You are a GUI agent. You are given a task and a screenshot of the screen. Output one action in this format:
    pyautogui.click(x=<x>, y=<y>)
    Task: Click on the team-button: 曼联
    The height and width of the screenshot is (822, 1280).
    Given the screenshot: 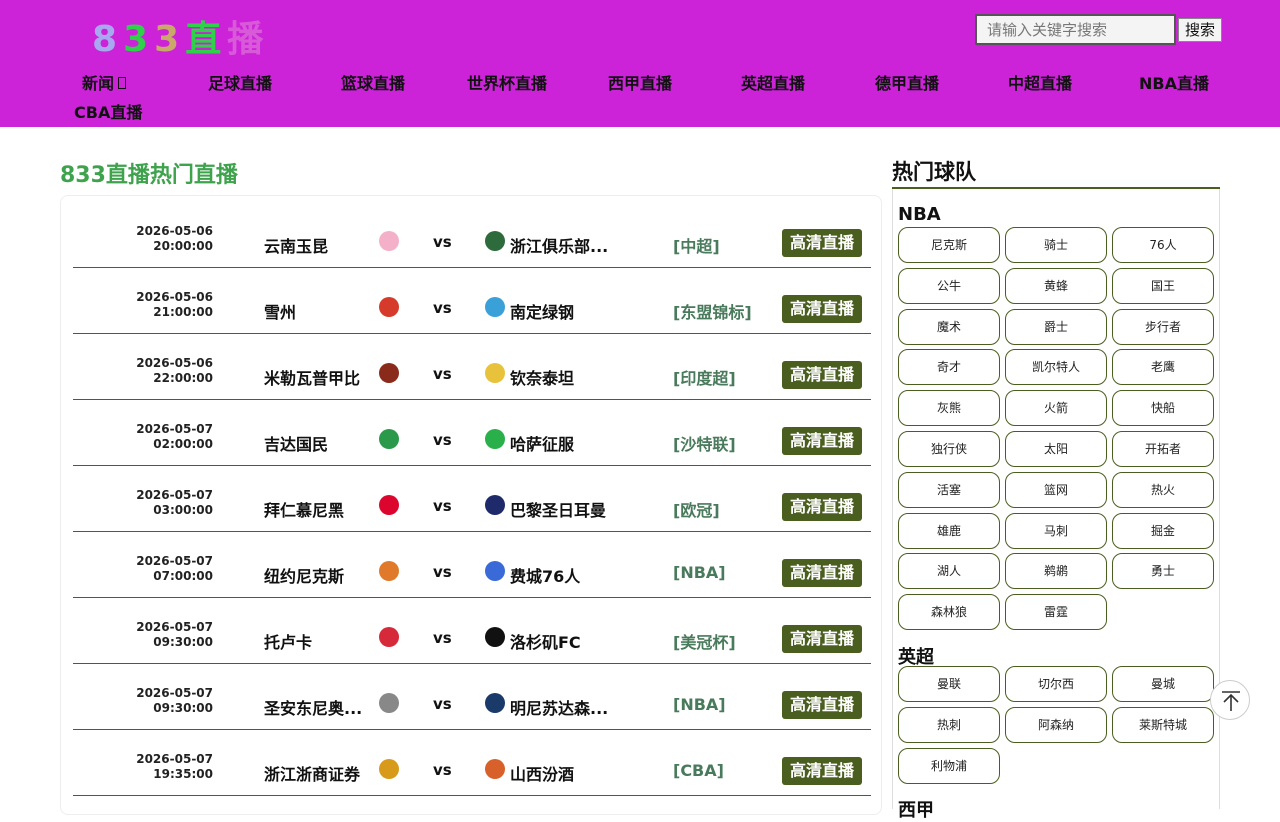 What is the action you would take?
    pyautogui.click(x=949, y=684)
    